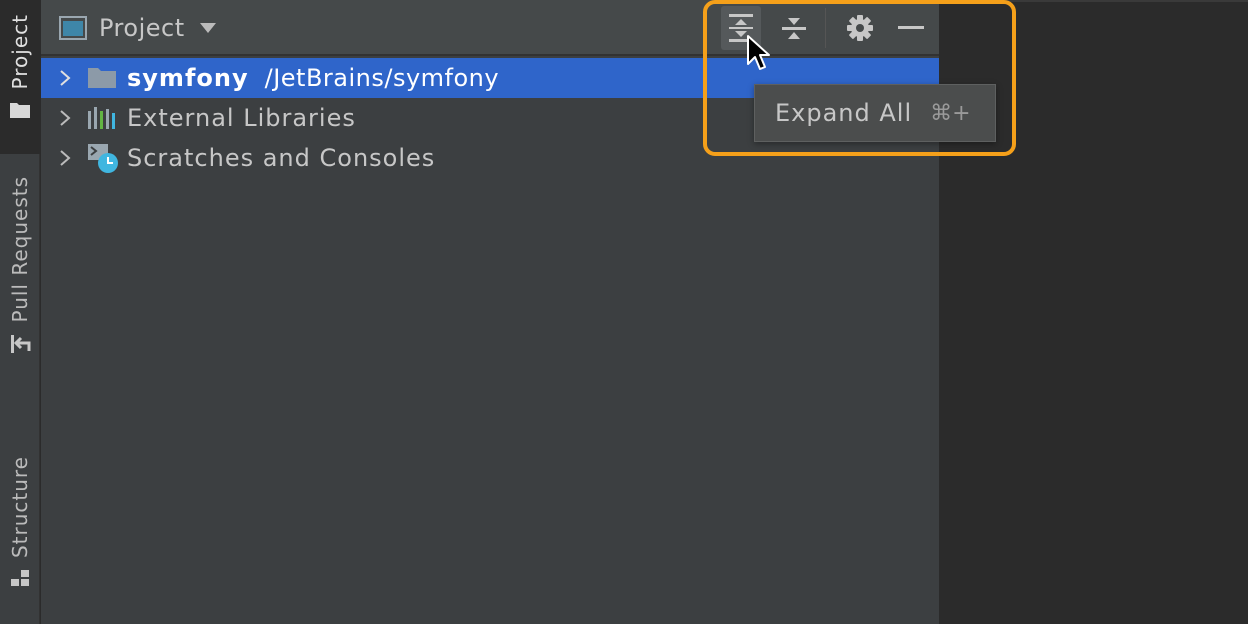 Image resolution: width=1248 pixels, height=624 pixels. I want to click on tree-node-path: /JetBrains/symfony, so click(382, 78).